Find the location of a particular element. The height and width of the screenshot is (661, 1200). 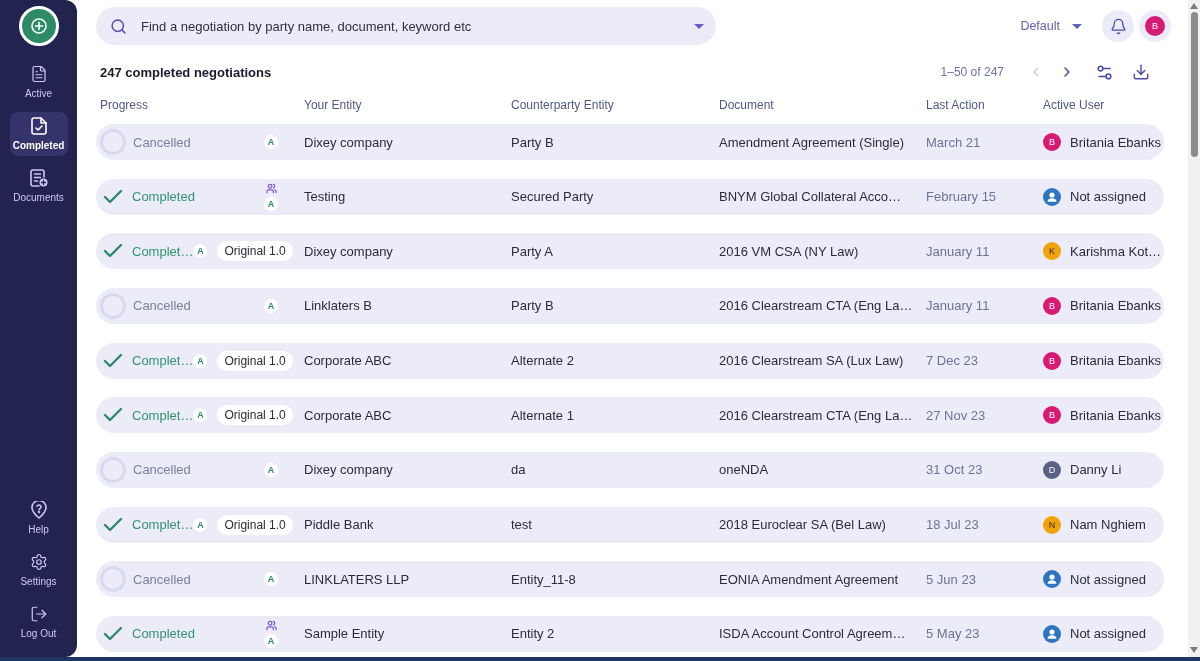

nav-item: Settings is located at coordinates (38, 570).